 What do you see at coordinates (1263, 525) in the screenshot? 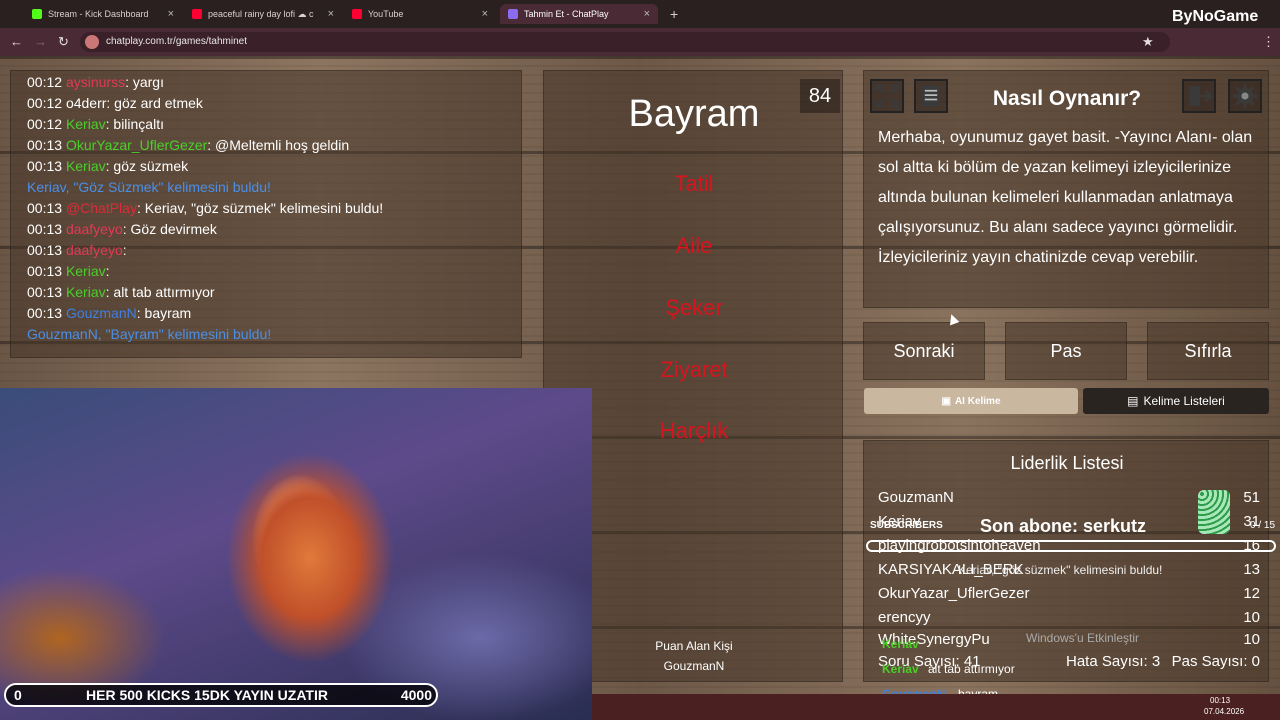
I see `subscriber-count: 0 / 15` at bounding box center [1263, 525].